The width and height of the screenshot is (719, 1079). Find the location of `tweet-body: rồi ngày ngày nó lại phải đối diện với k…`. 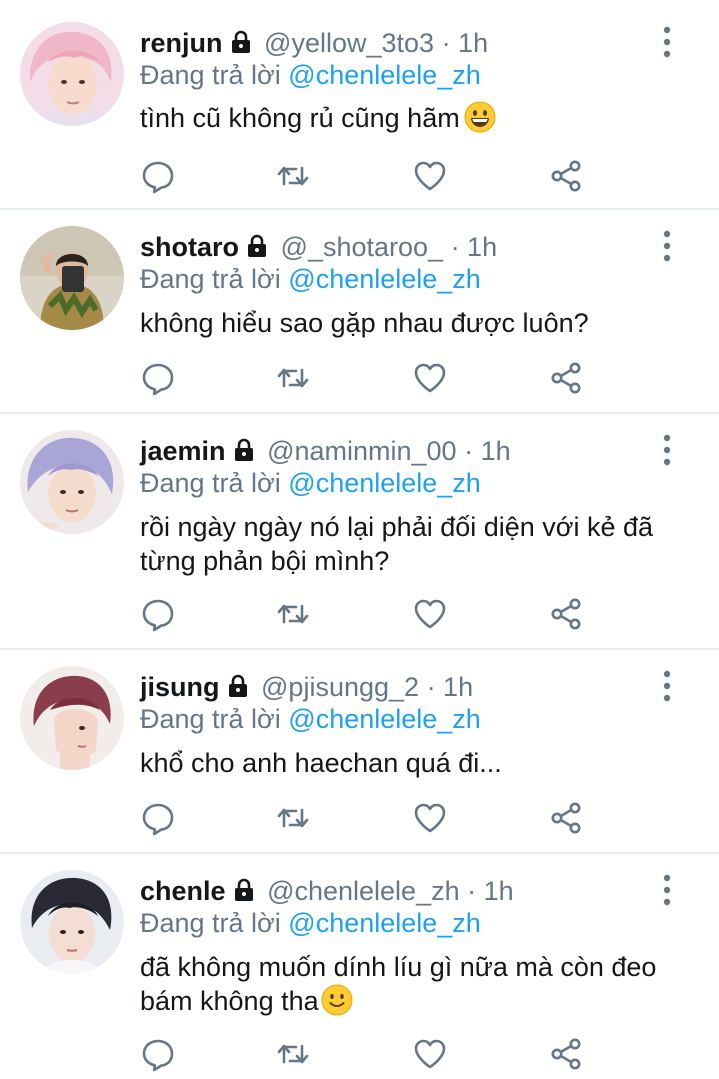

tweet-body: rồi ngày ngày nó lại phải đối diện với k… is located at coordinates (397, 544).